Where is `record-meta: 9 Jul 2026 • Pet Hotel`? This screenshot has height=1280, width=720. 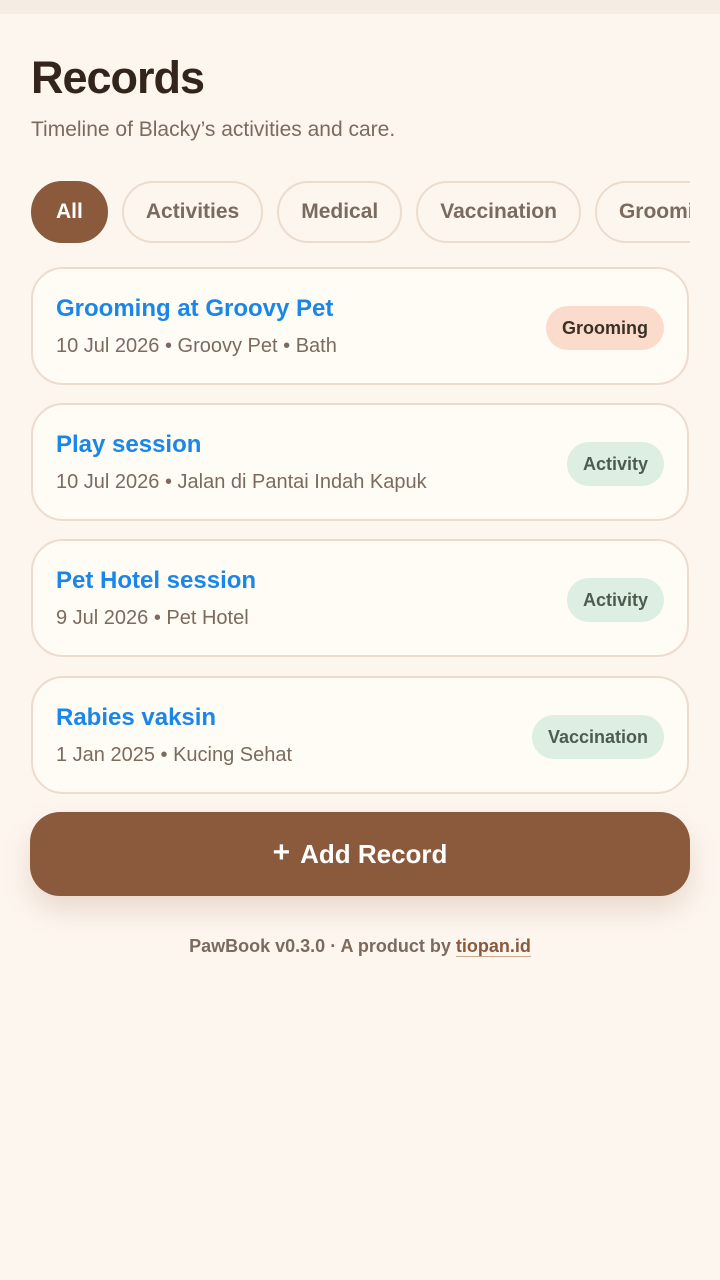
record-meta: 9 Jul 2026 • Pet Hotel is located at coordinates (152, 618).